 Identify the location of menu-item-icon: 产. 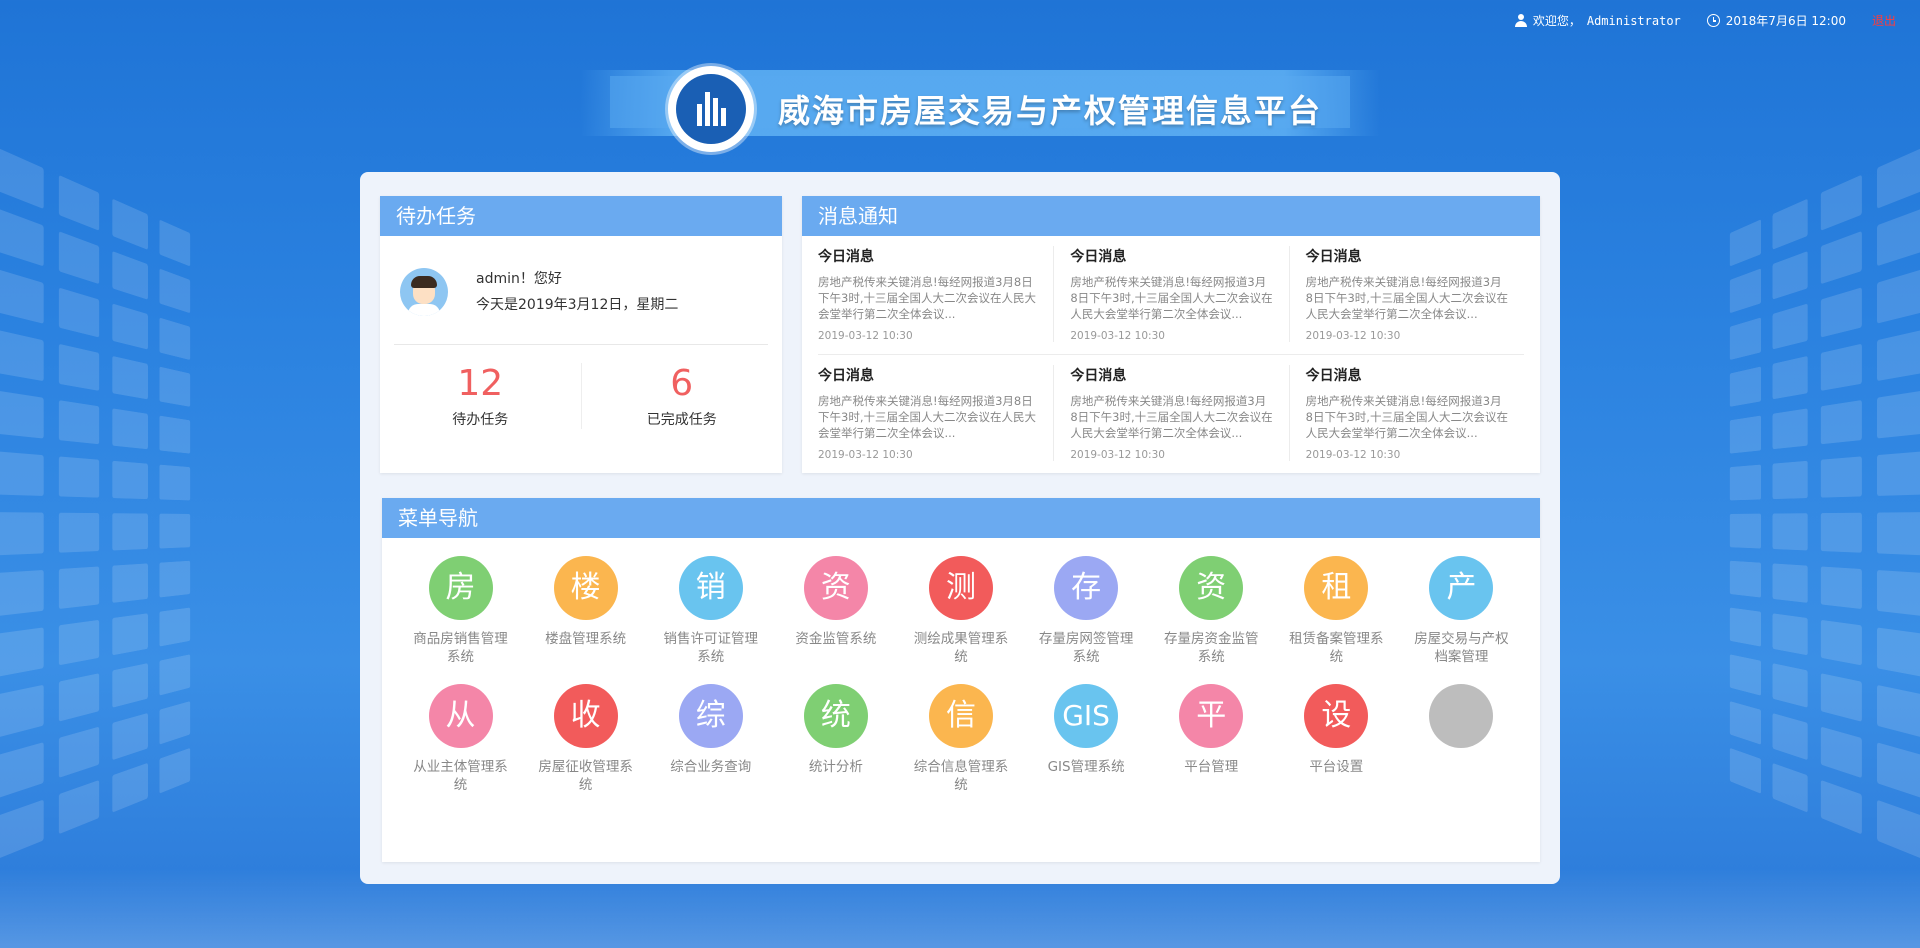
(1461, 588).